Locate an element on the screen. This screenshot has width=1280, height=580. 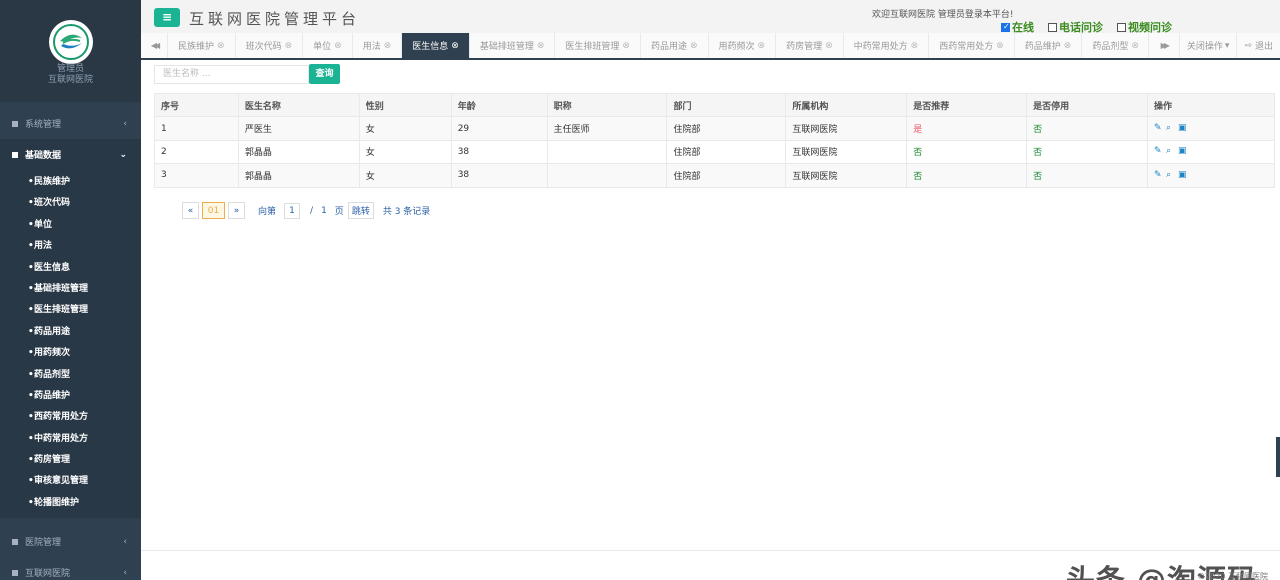
column-header: 职称 is located at coordinates (607, 105).